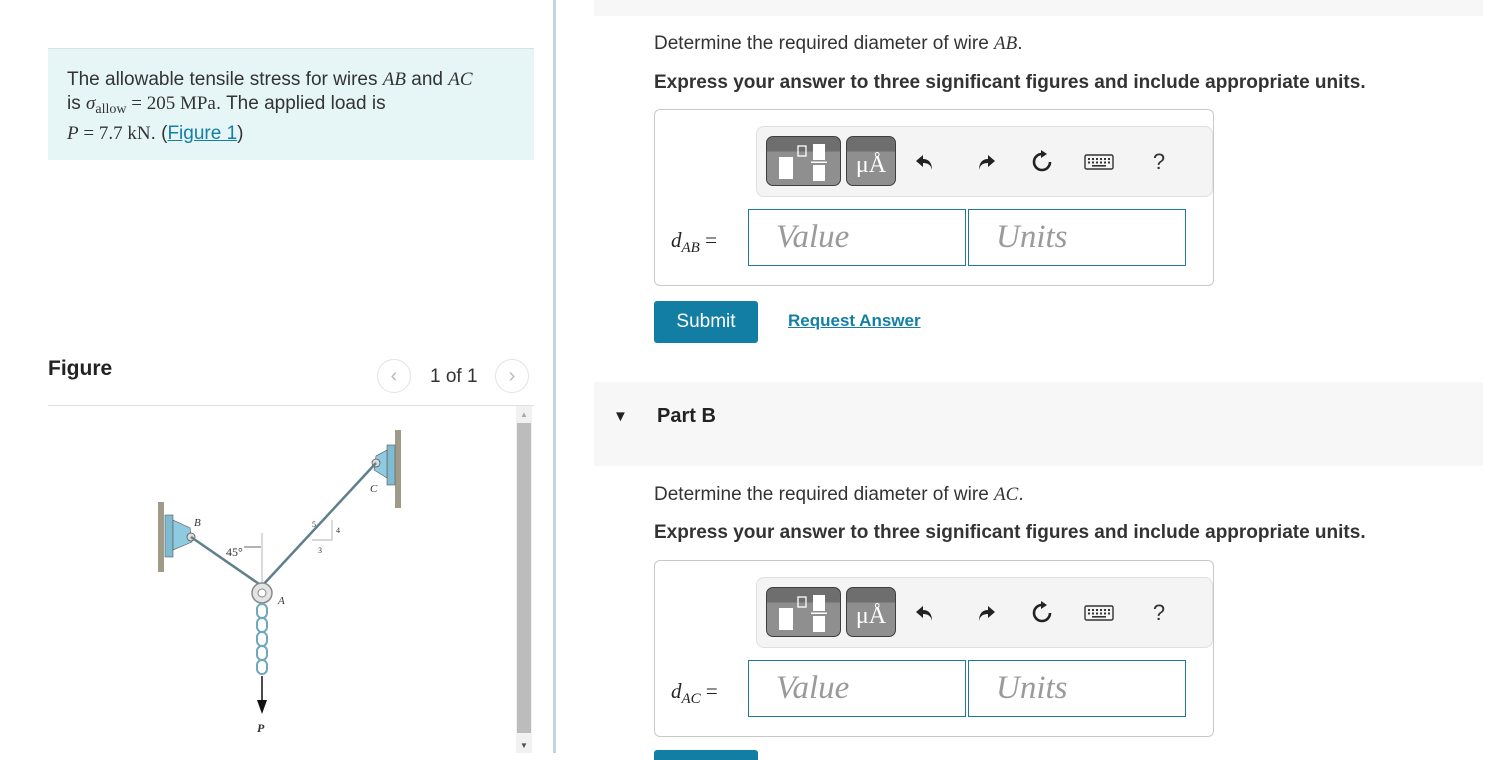 This screenshot has width=1503, height=760. I want to click on sigma-subscript: allow, so click(111, 109).